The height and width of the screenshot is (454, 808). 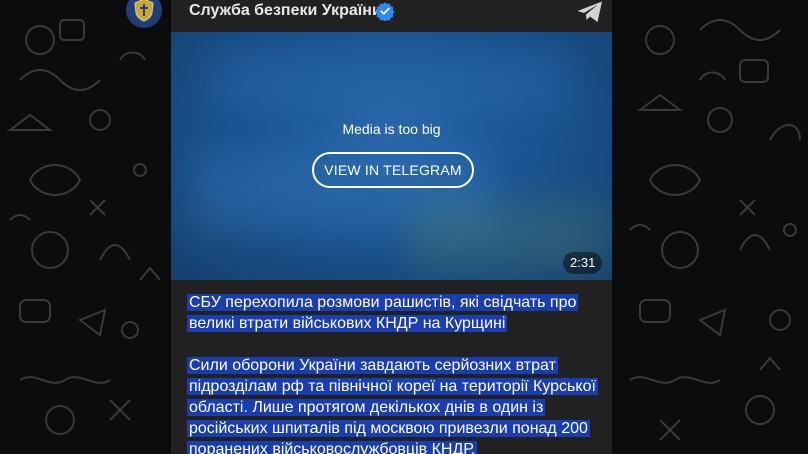 I want to click on view-in-telegram-button: VIEW IN TELEGRAM, so click(x=393, y=170).